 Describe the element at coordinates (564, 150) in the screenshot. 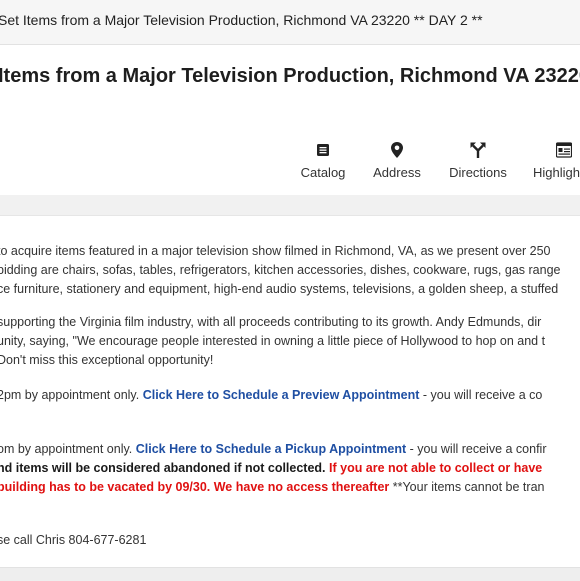

I see `highlights-icon` at that location.